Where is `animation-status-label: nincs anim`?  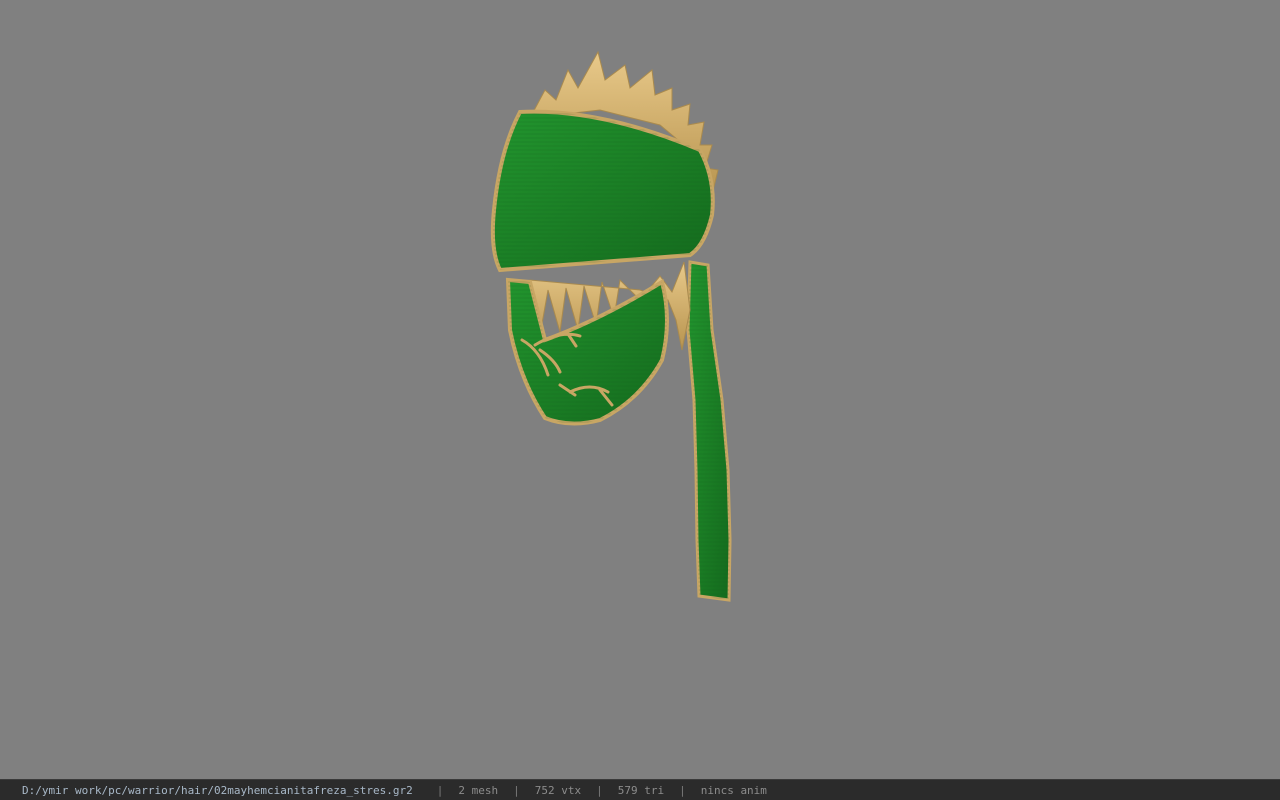
animation-status-label: nincs anim is located at coordinates (733, 790).